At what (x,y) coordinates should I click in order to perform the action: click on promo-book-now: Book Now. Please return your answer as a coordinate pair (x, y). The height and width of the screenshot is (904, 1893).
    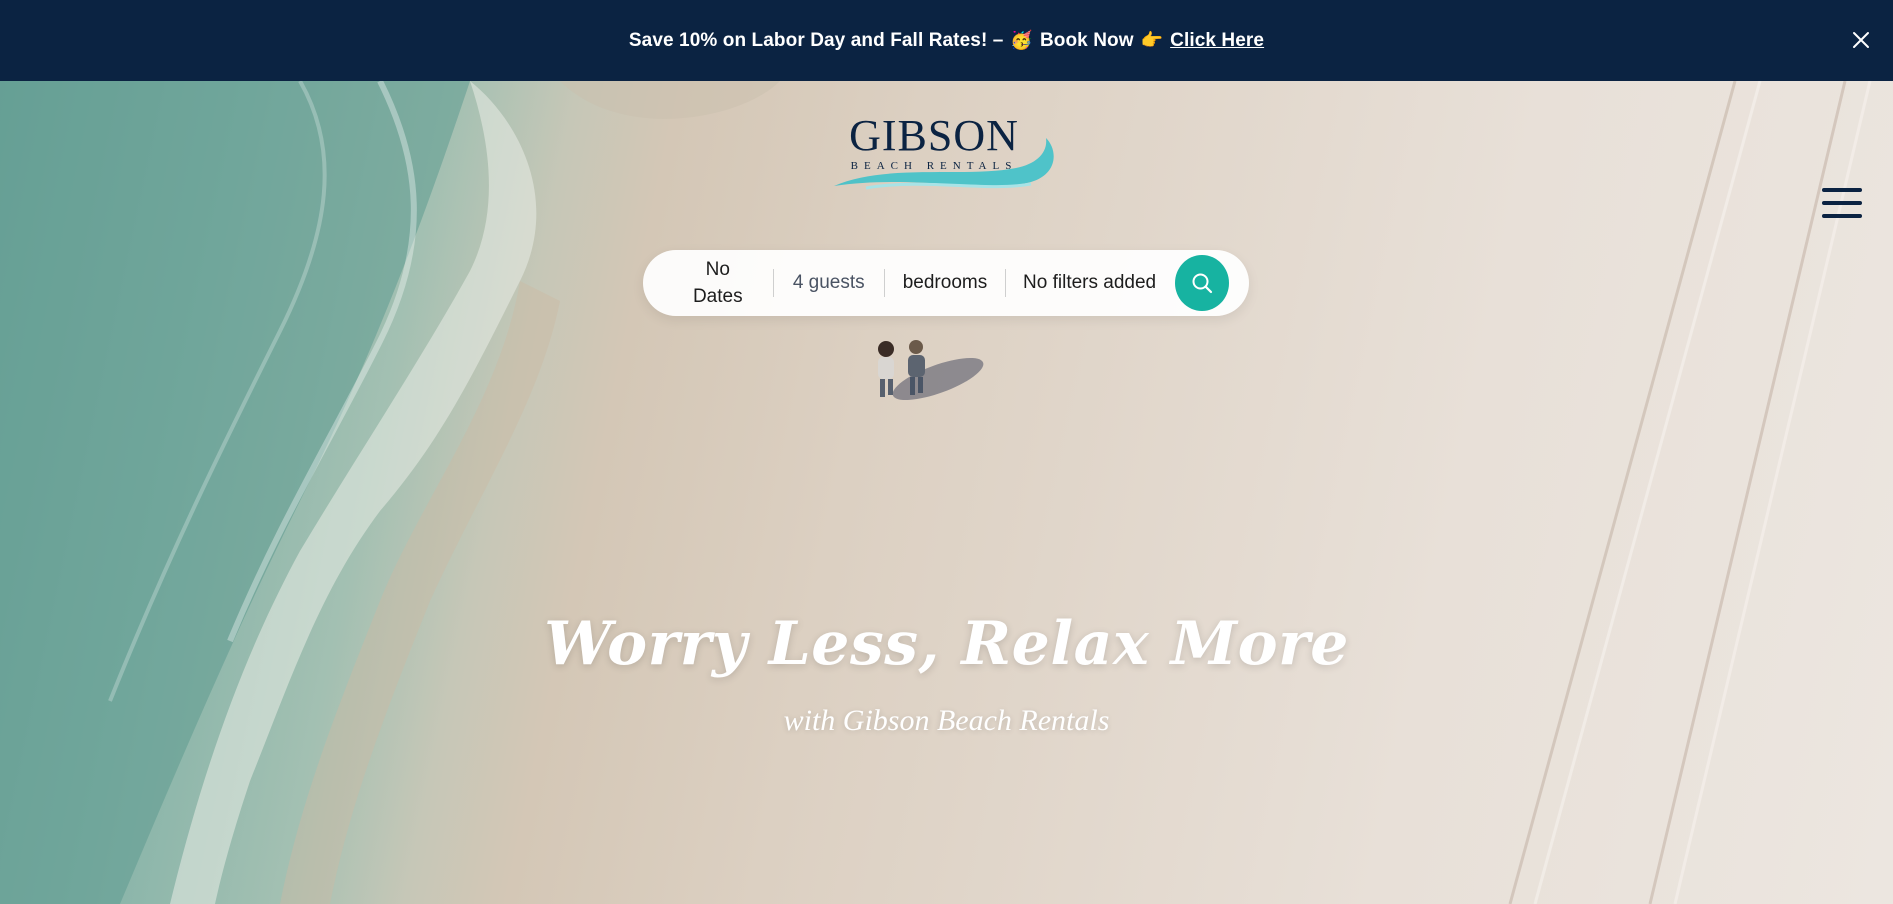
    Looking at the image, I should click on (1086, 40).